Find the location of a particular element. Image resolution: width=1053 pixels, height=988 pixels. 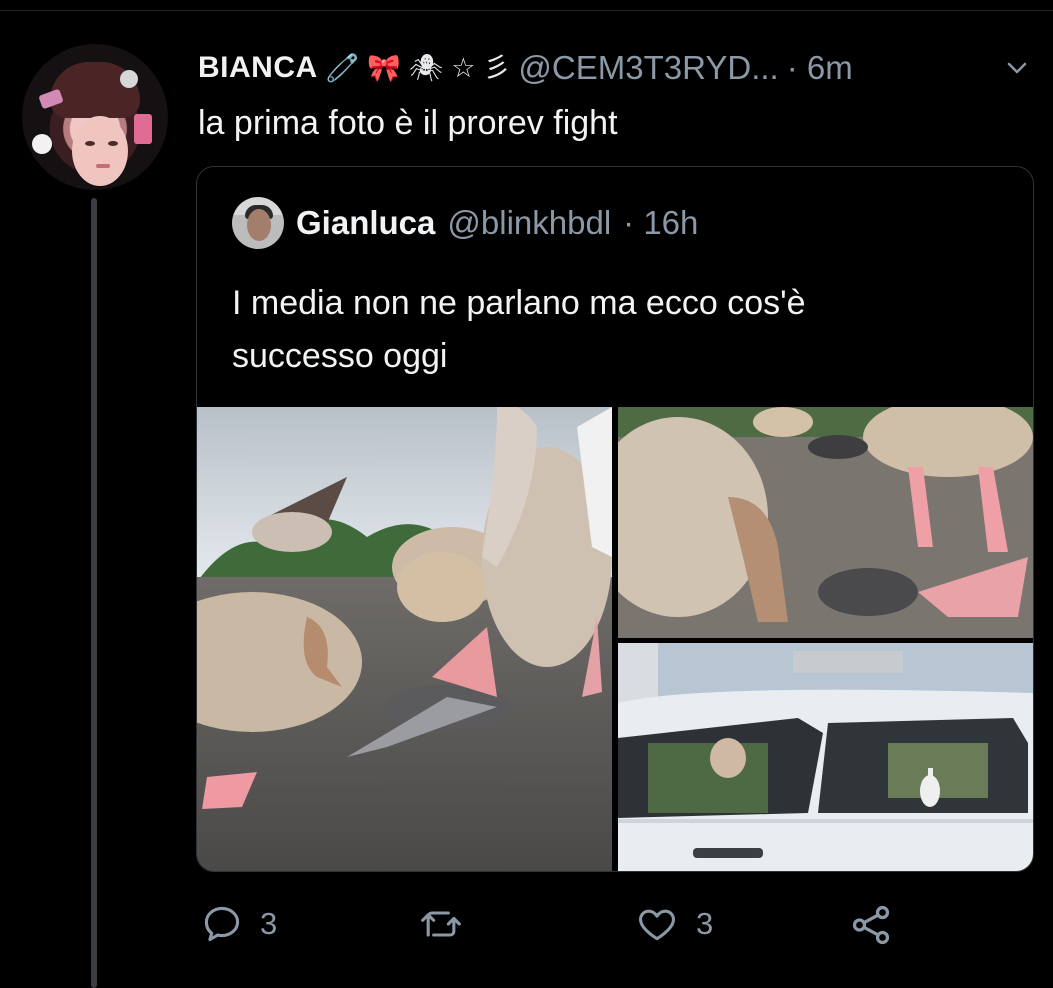

tweet-text: la prima foto è il prorev fight is located at coordinates (408, 123).